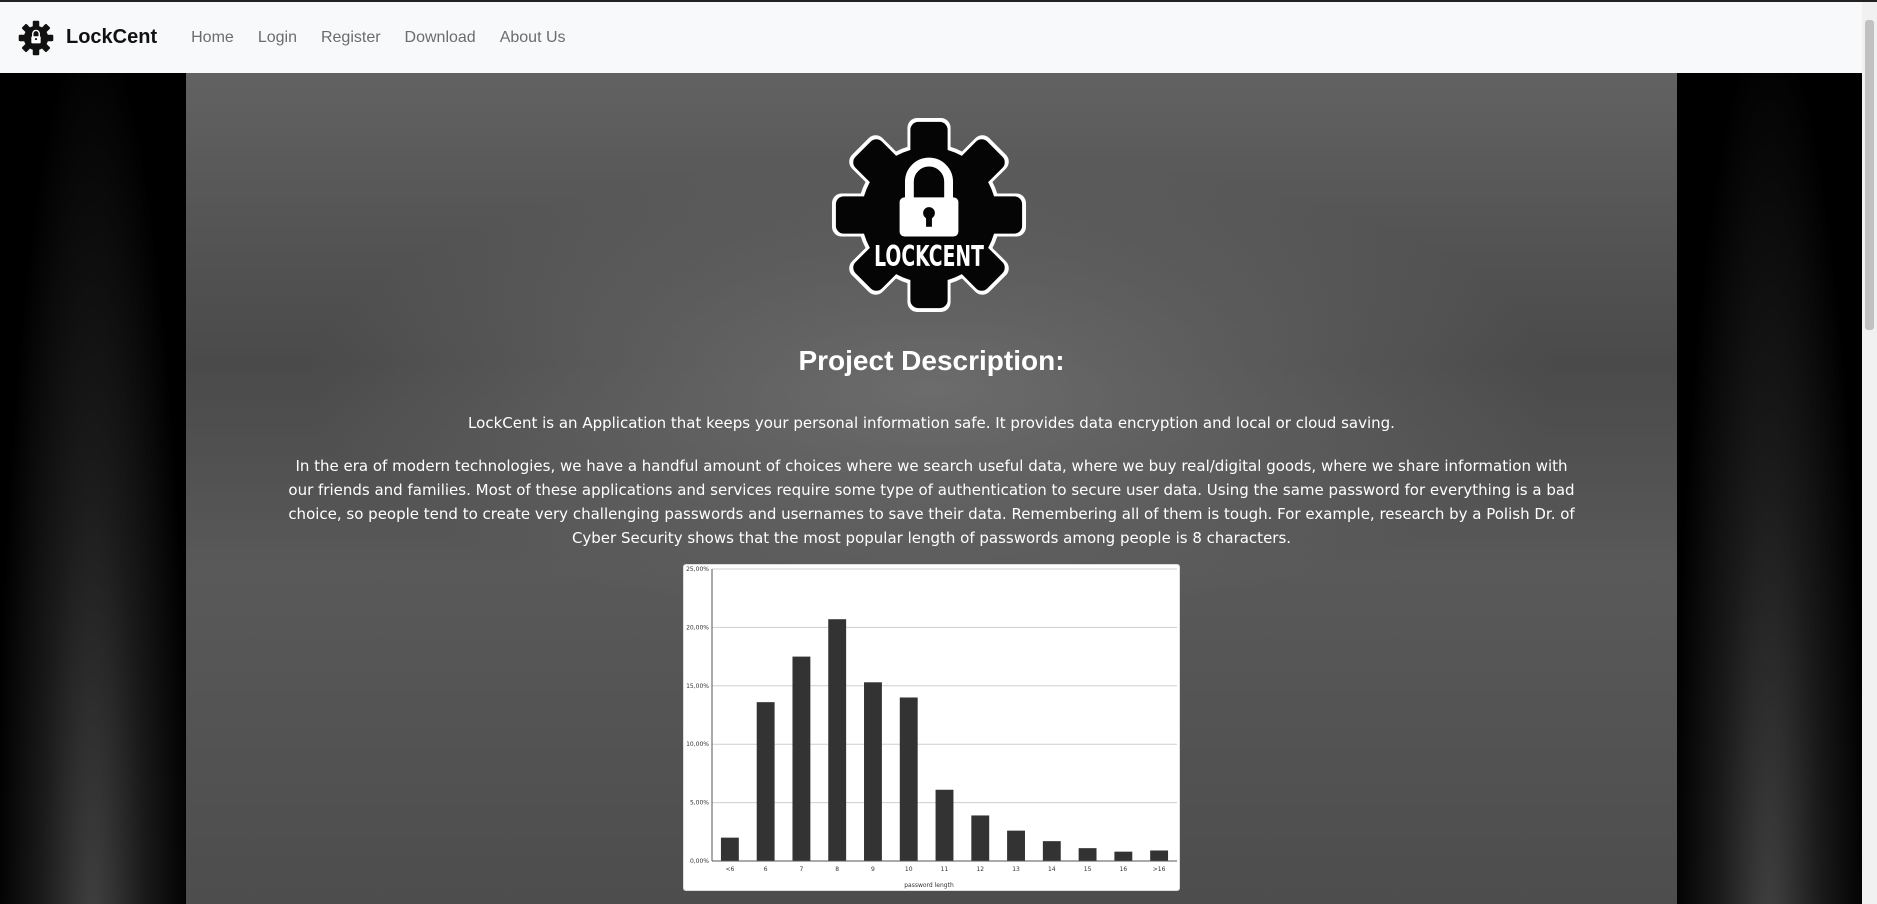 The width and height of the screenshot is (1877, 904). Describe the element at coordinates (697, 686) in the screenshot. I see `y-tick-label: 15,00%` at that location.